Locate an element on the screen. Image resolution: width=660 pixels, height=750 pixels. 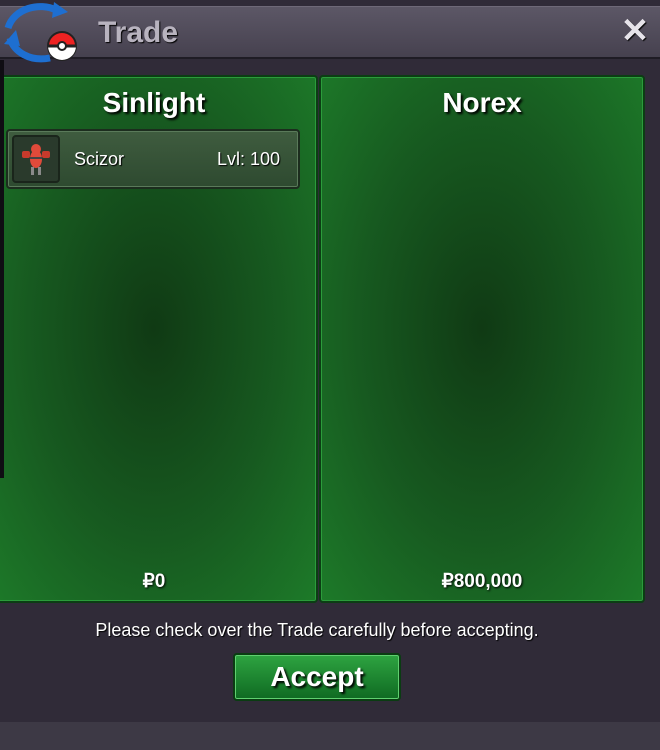
title-bar: Trade ✕ is located at coordinates (330, 32).